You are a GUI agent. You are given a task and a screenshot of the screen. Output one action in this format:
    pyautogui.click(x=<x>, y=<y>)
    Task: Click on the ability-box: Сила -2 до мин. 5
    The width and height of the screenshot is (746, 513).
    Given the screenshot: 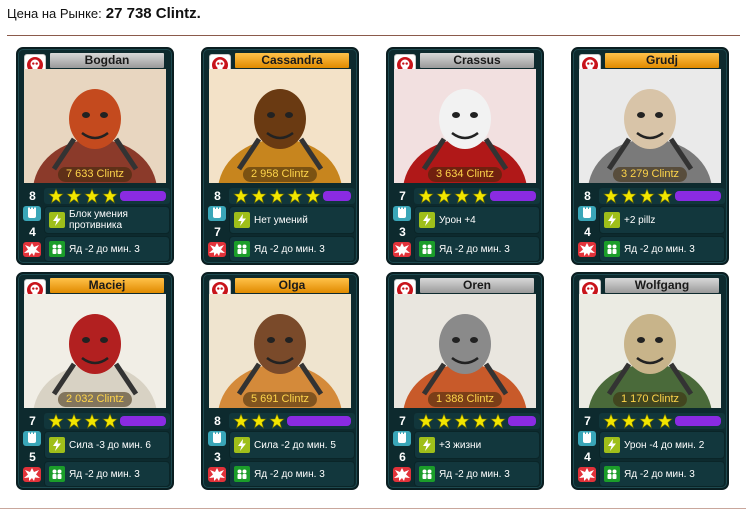 What is the action you would take?
    pyautogui.click(x=292, y=445)
    